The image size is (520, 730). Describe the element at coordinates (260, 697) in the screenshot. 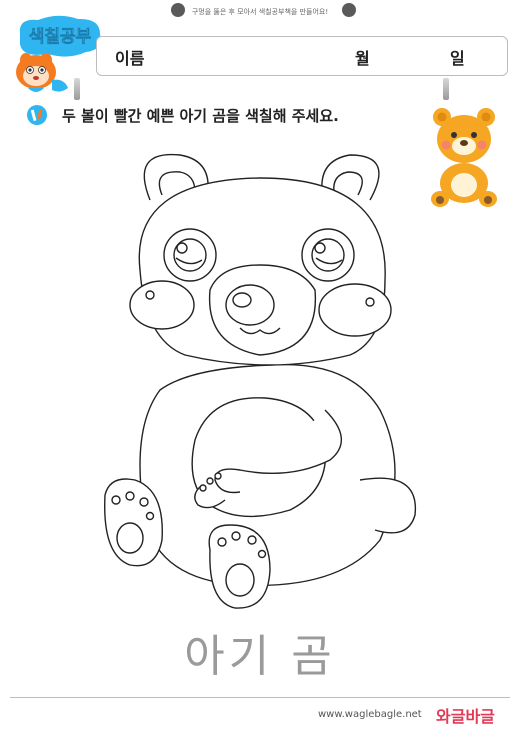

I see `footer-divider` at that location.